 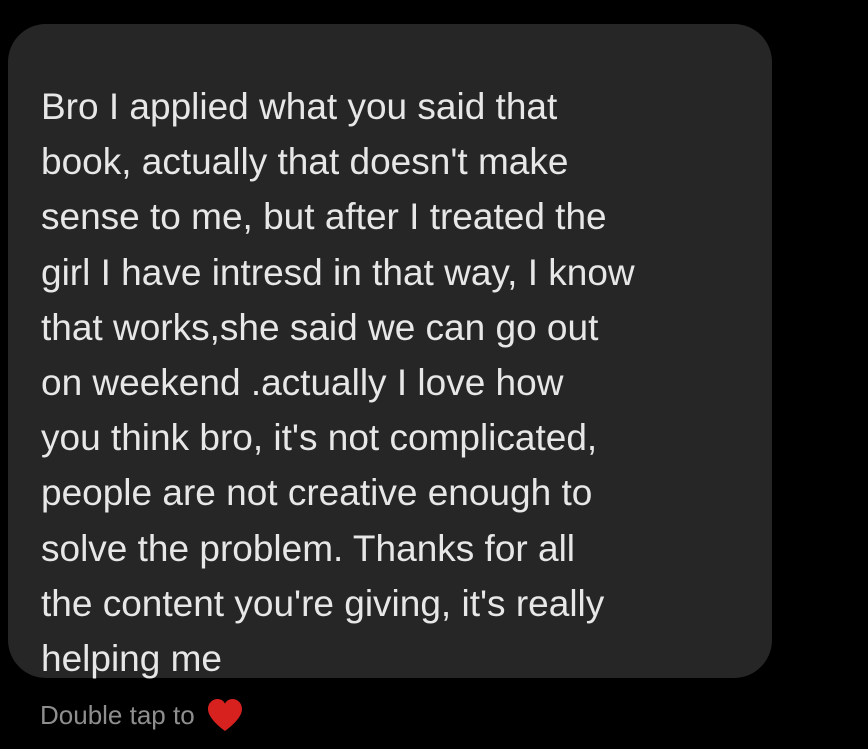 I want to click on heart-icon, so click(x=225, y=715).